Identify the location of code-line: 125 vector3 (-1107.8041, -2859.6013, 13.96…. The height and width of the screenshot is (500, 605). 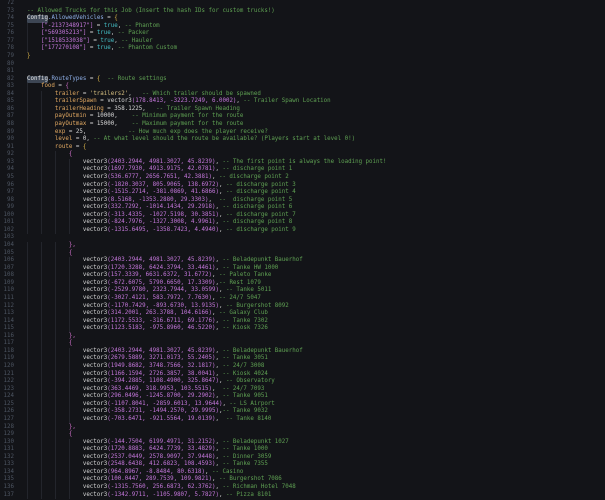
(302, 404).